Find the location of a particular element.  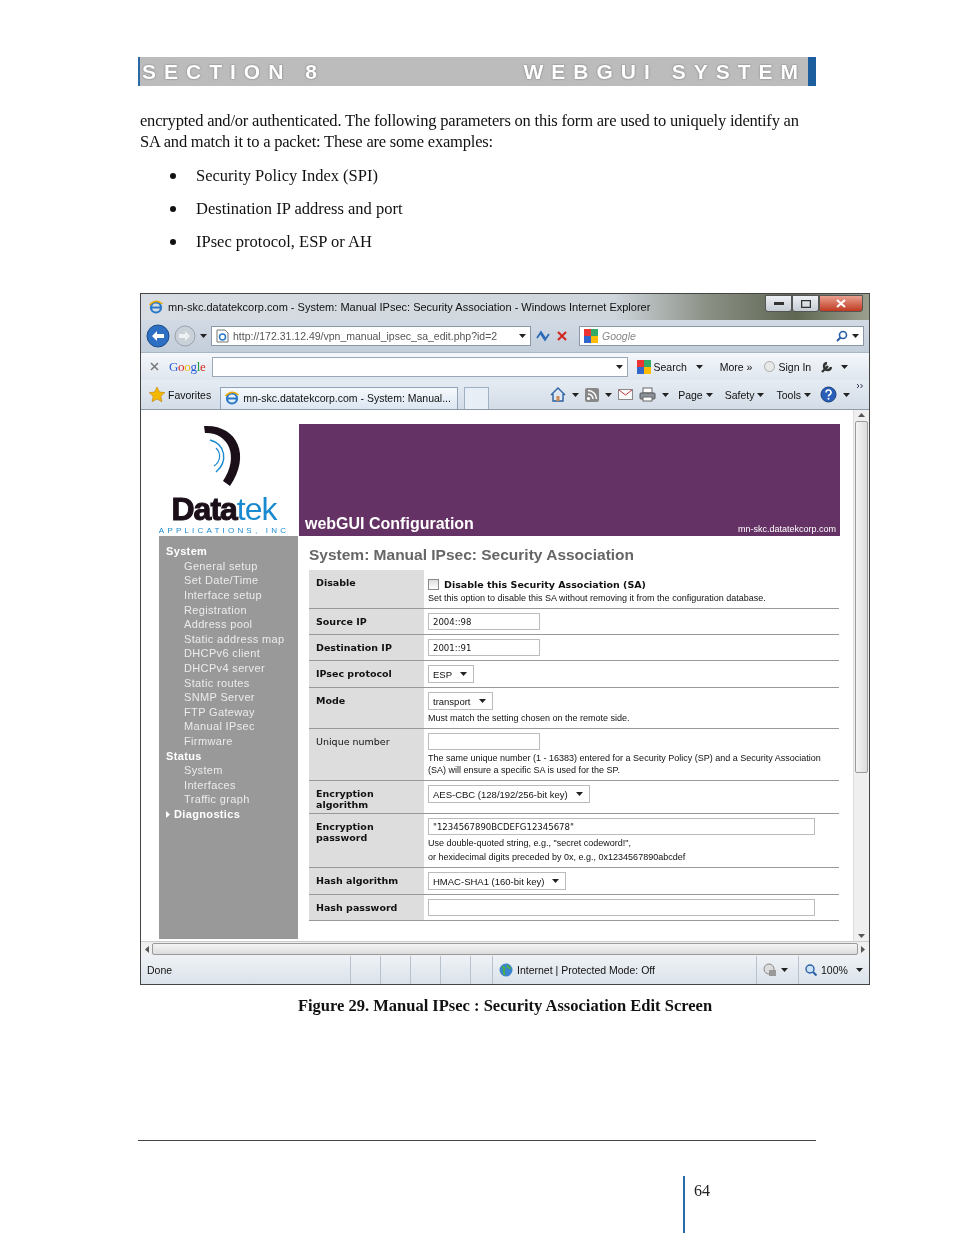

nav-section: Diagnostics is located at coordinates (207, 814).